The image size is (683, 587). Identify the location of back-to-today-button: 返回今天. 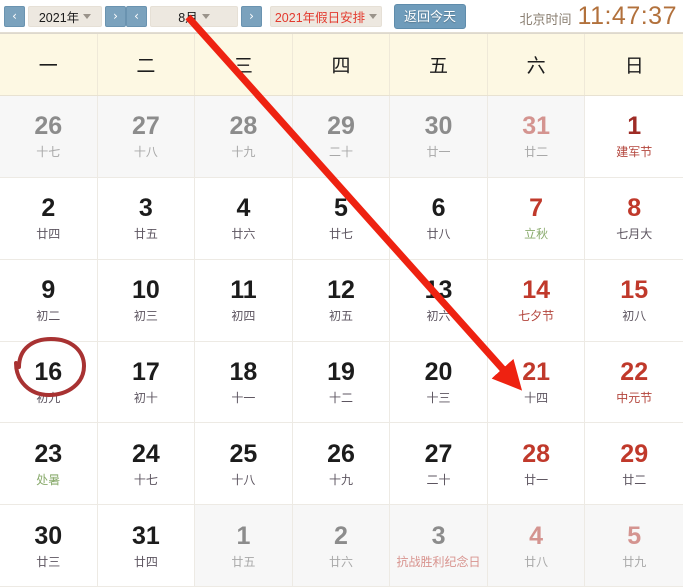
(430, 16).